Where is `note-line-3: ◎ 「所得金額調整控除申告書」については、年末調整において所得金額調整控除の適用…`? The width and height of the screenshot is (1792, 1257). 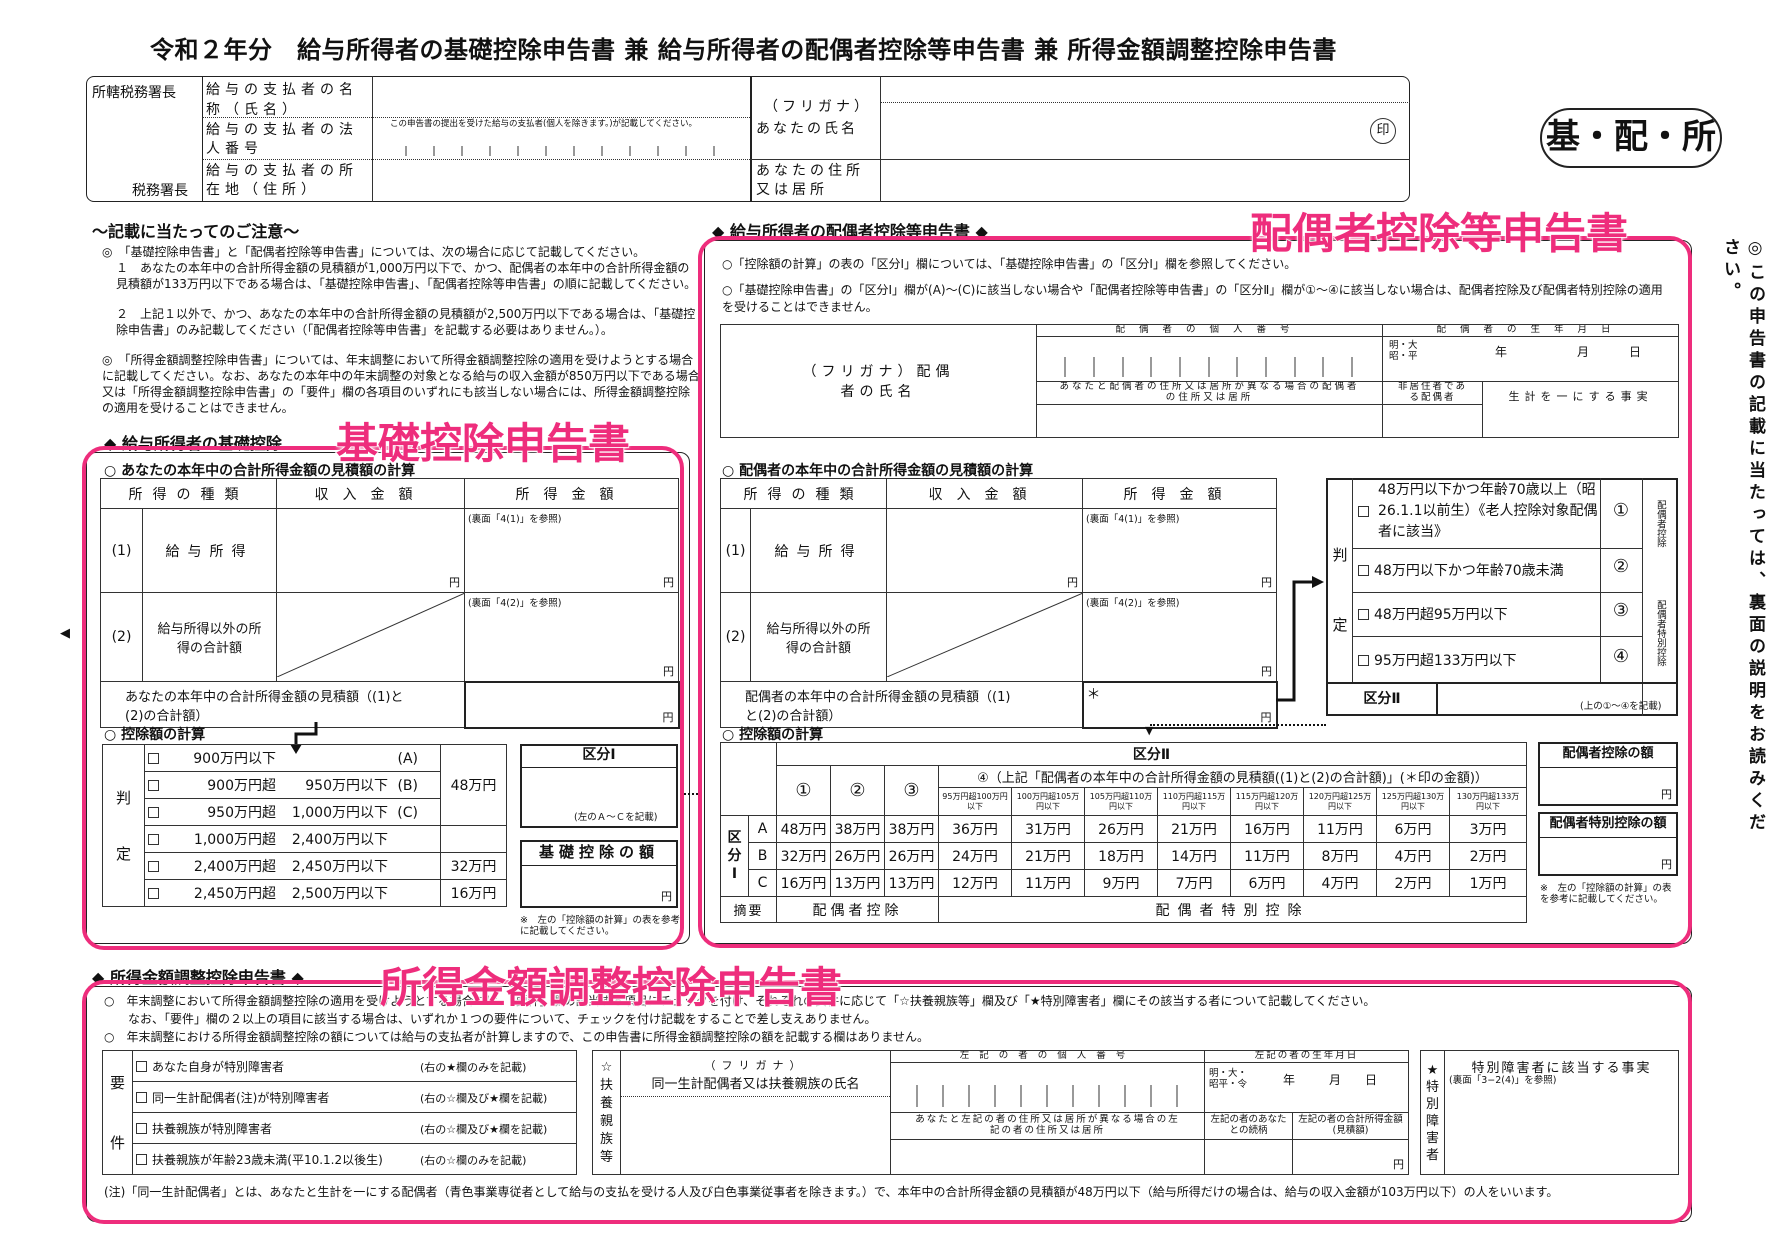
note-line-3: ◎ 「所得金額調整控除申告書」については、年末調整において所得金額調整控除の適用… is located at coordinates (401, 384).